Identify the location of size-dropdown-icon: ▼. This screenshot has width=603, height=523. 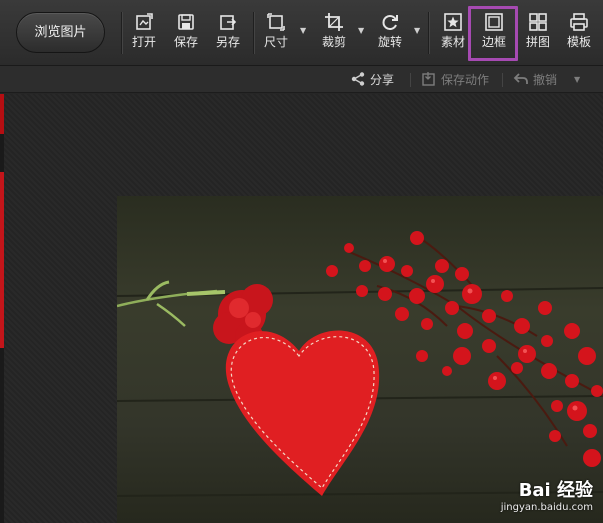
(304, 31).